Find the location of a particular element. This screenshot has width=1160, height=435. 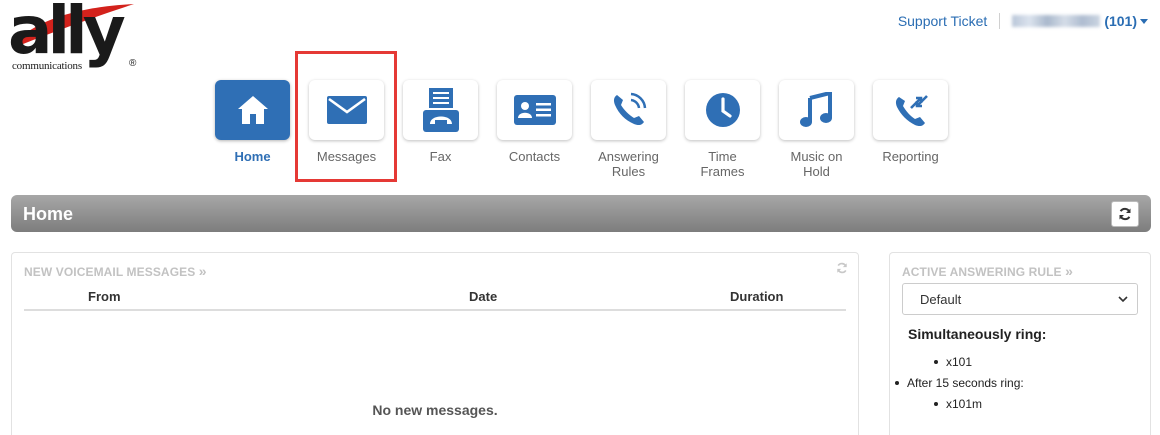

home-icon is located at coordinates (252, 110).